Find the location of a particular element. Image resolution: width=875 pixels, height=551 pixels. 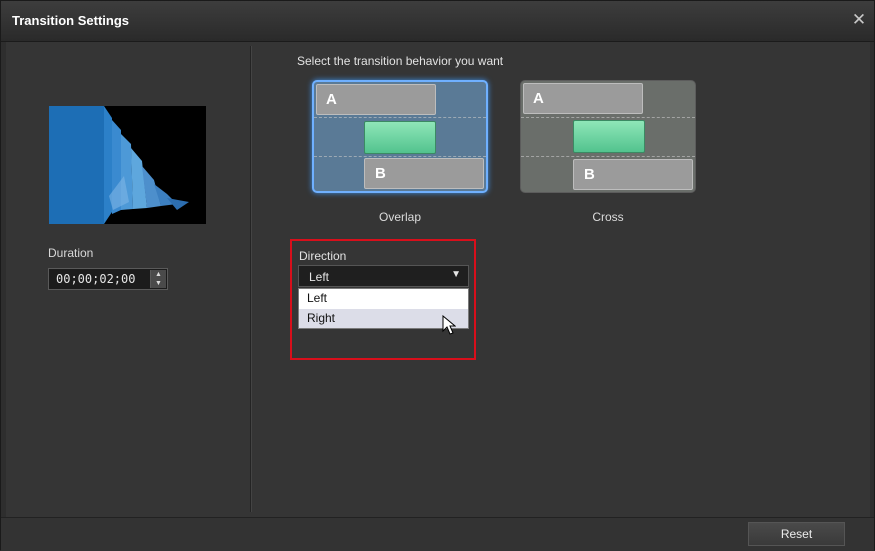

duration-value: 00;00;02;00 is located at coordinates (96, 279).